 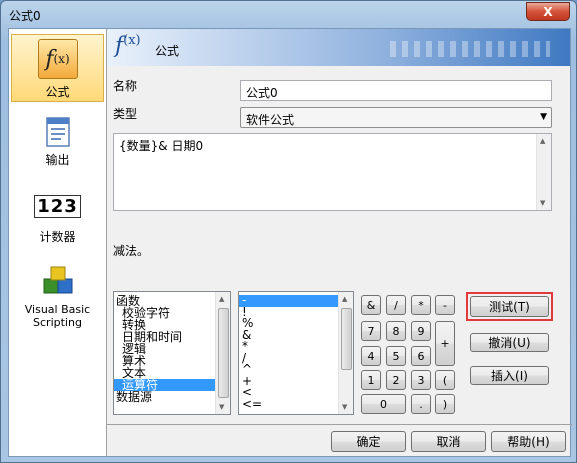 I want to click on sidebar-item-label: 输出, so click(x=57, y=160).